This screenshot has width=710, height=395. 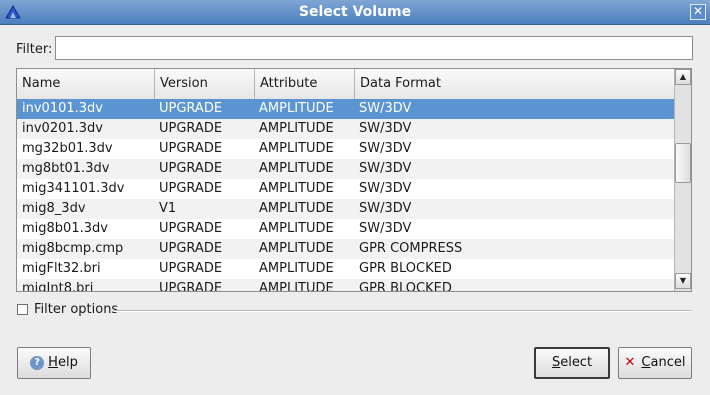 What do you see at coordinates (205, 84) in the screenshot?
I see `column-header-version: Version` at bounding box center [205, 84].